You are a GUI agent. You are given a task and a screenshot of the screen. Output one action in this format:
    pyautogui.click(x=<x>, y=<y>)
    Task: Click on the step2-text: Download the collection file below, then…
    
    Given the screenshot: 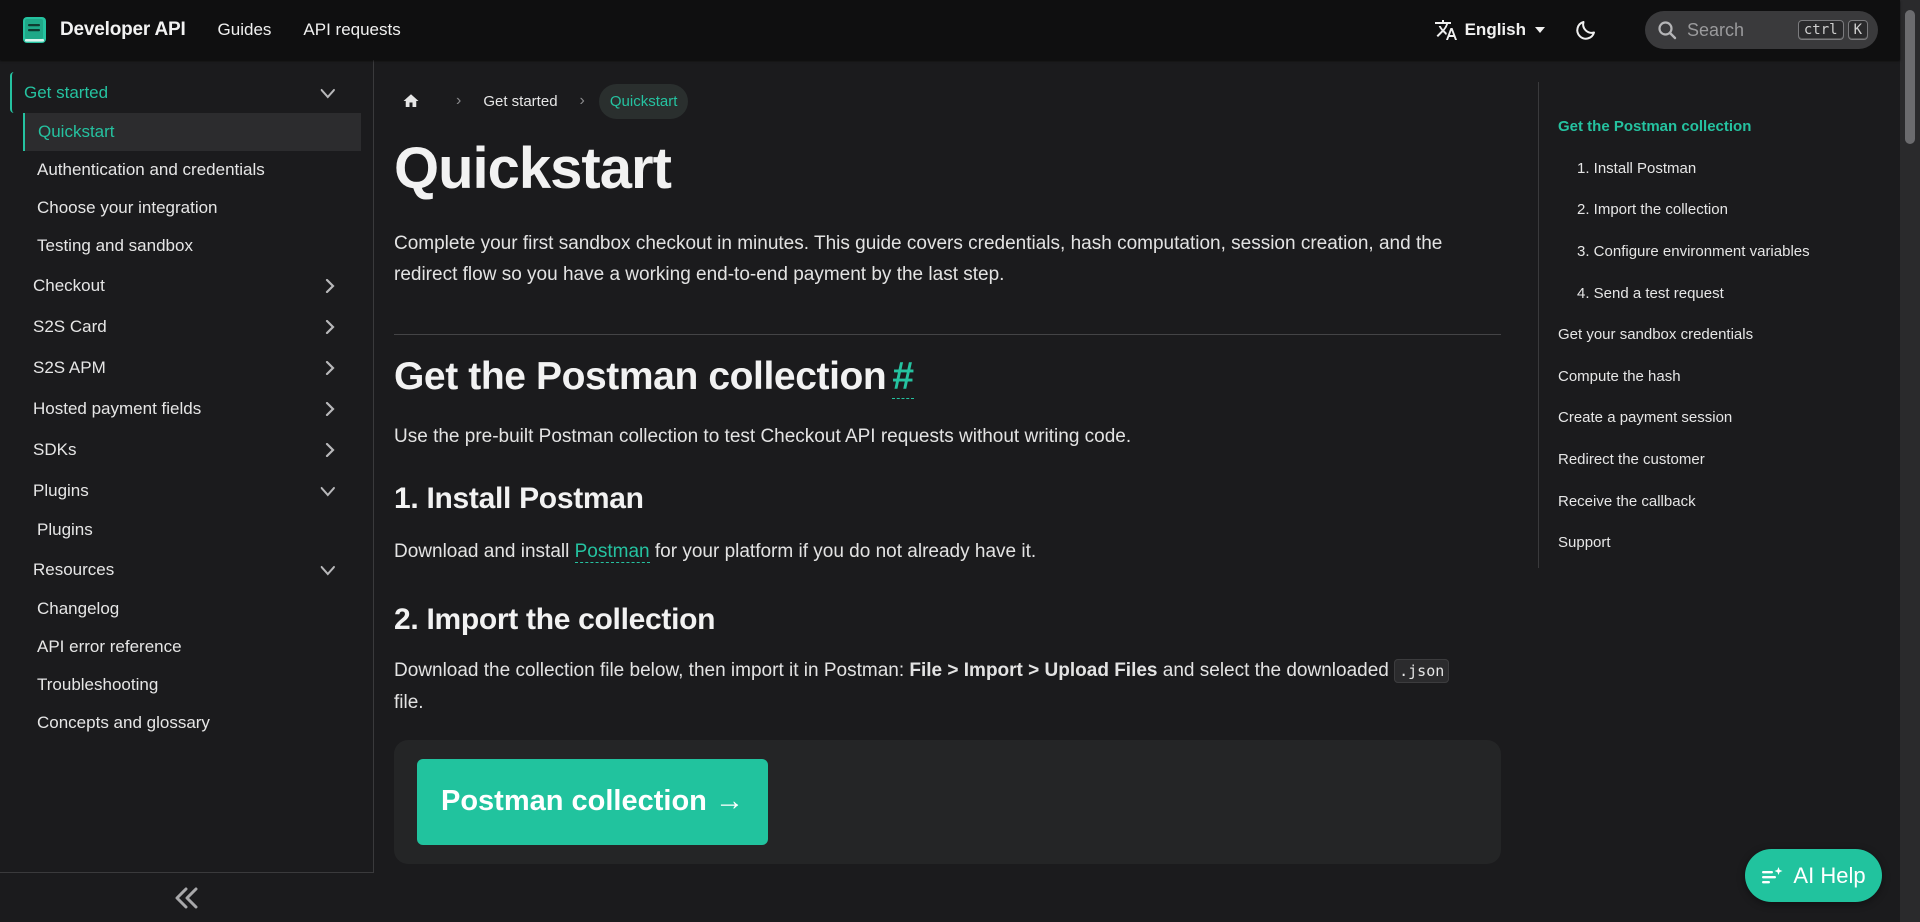 What is the action you would take?
    pyautogui.click(x=947, y=686)
    